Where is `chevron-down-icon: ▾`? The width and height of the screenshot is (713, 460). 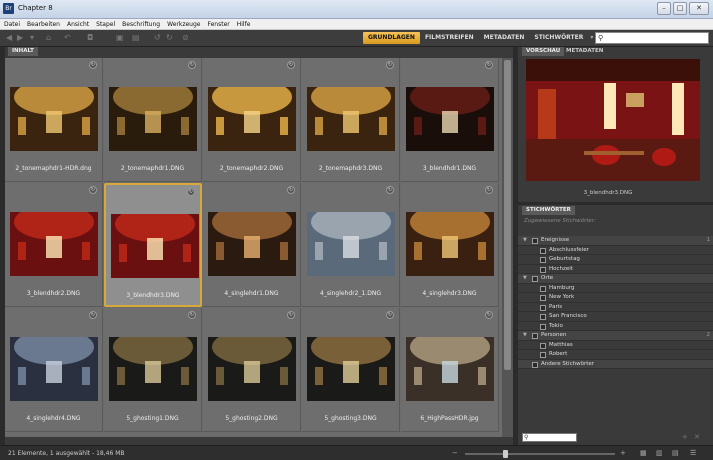 chevron-down-icon: ▾ is located at coordinates (590, 38).